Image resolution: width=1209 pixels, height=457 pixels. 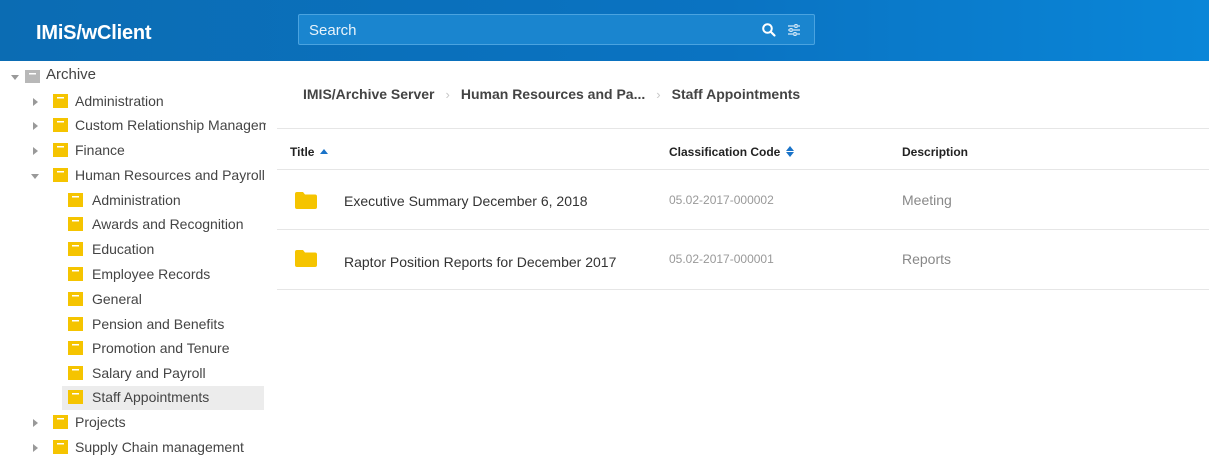 I want to click on tree-item-staff-appointments: Staff Appointments, so click(x=163, y=398).